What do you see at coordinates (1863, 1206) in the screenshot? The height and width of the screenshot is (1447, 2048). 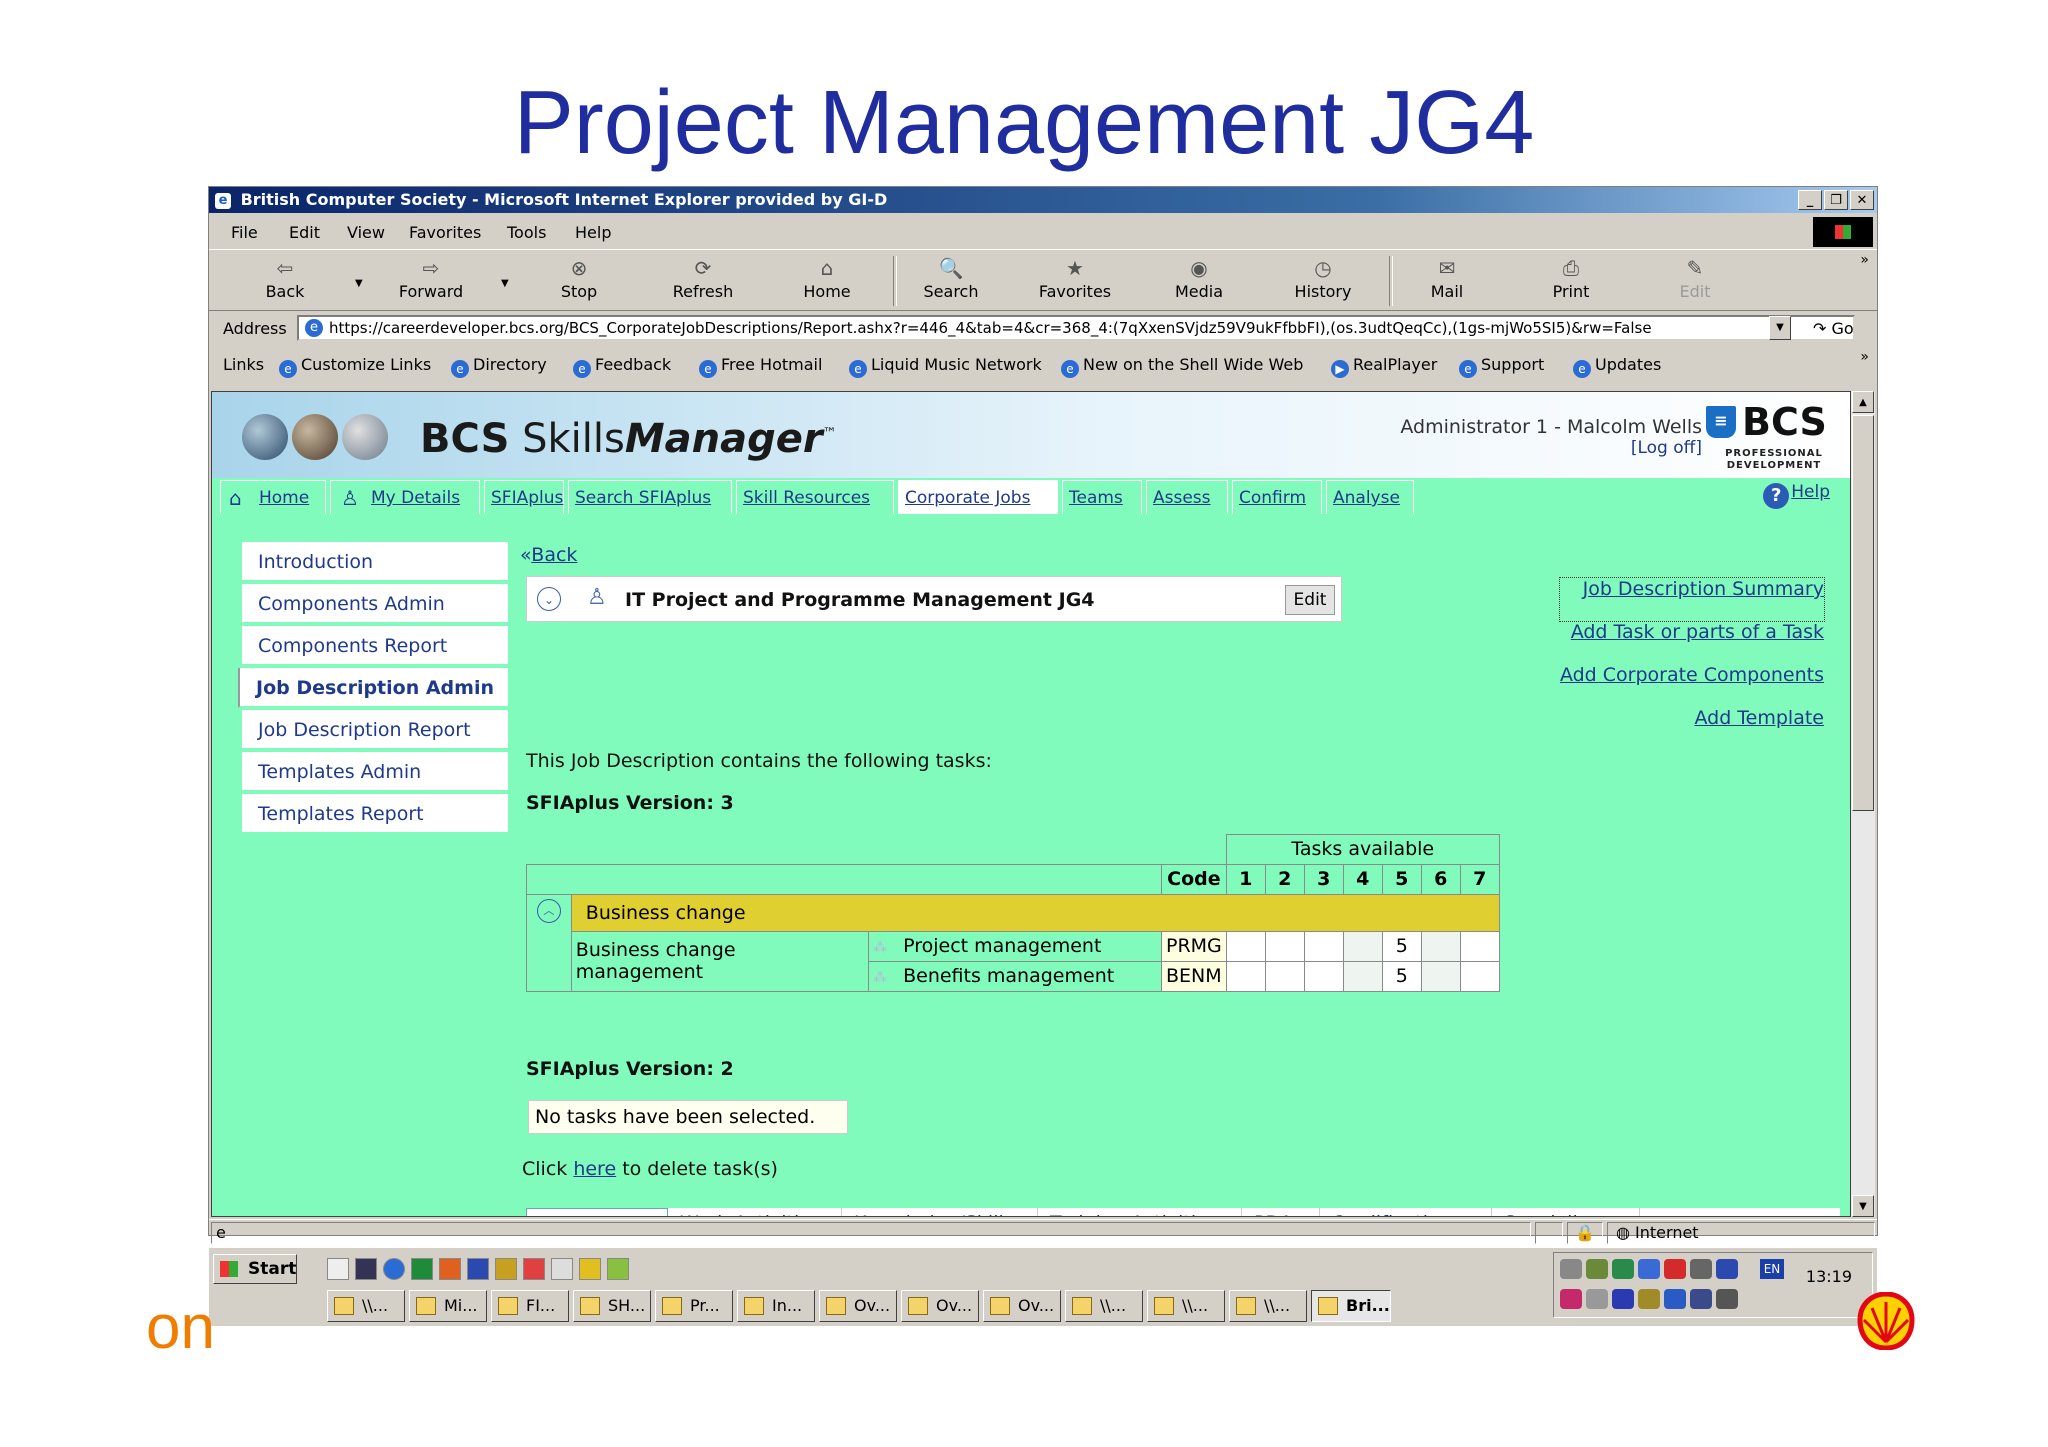 I see `scroll-down-icon: ▼` at bounding box center [1863, 1206].